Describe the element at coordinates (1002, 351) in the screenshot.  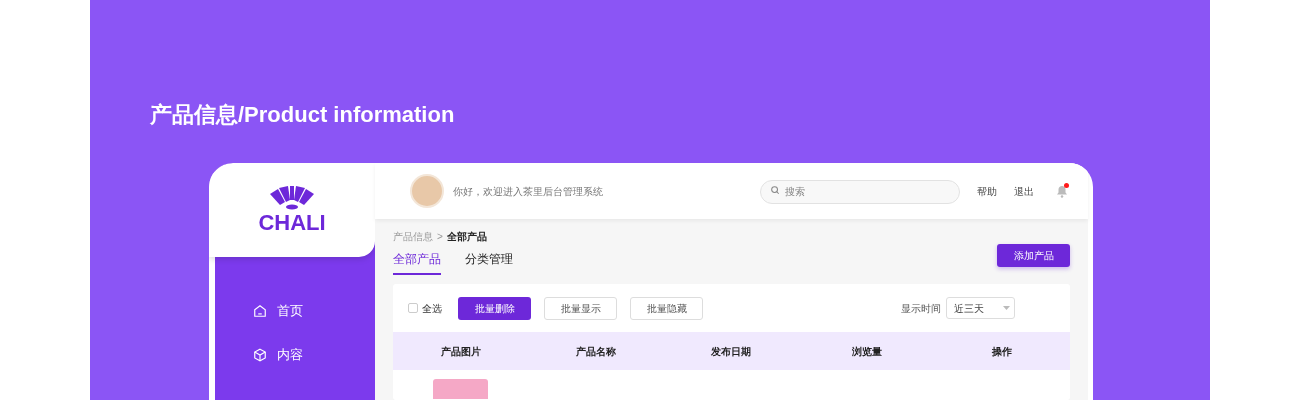
I see `column-header: 操作` at that location.